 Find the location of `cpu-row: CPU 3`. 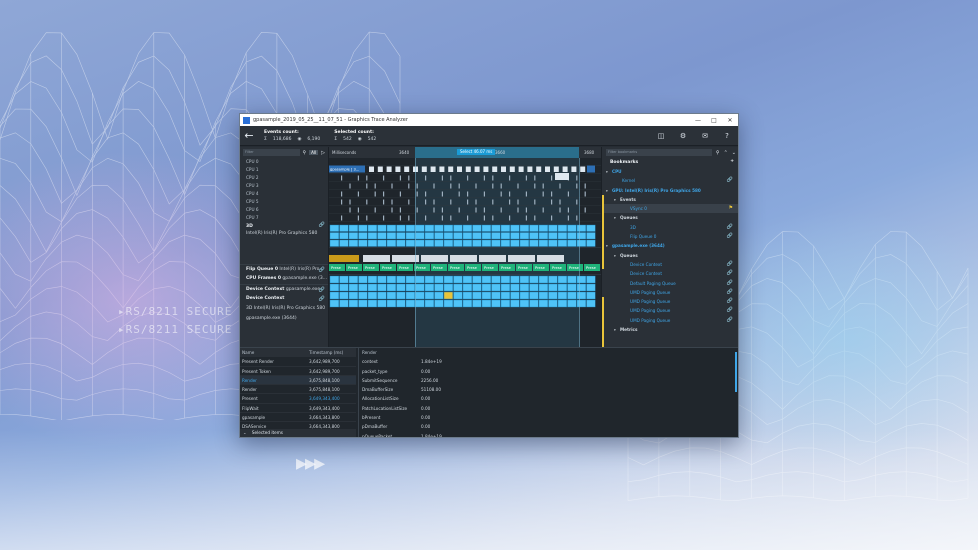

cpu-row: CPU 3 is located at coordinates (284, 186).